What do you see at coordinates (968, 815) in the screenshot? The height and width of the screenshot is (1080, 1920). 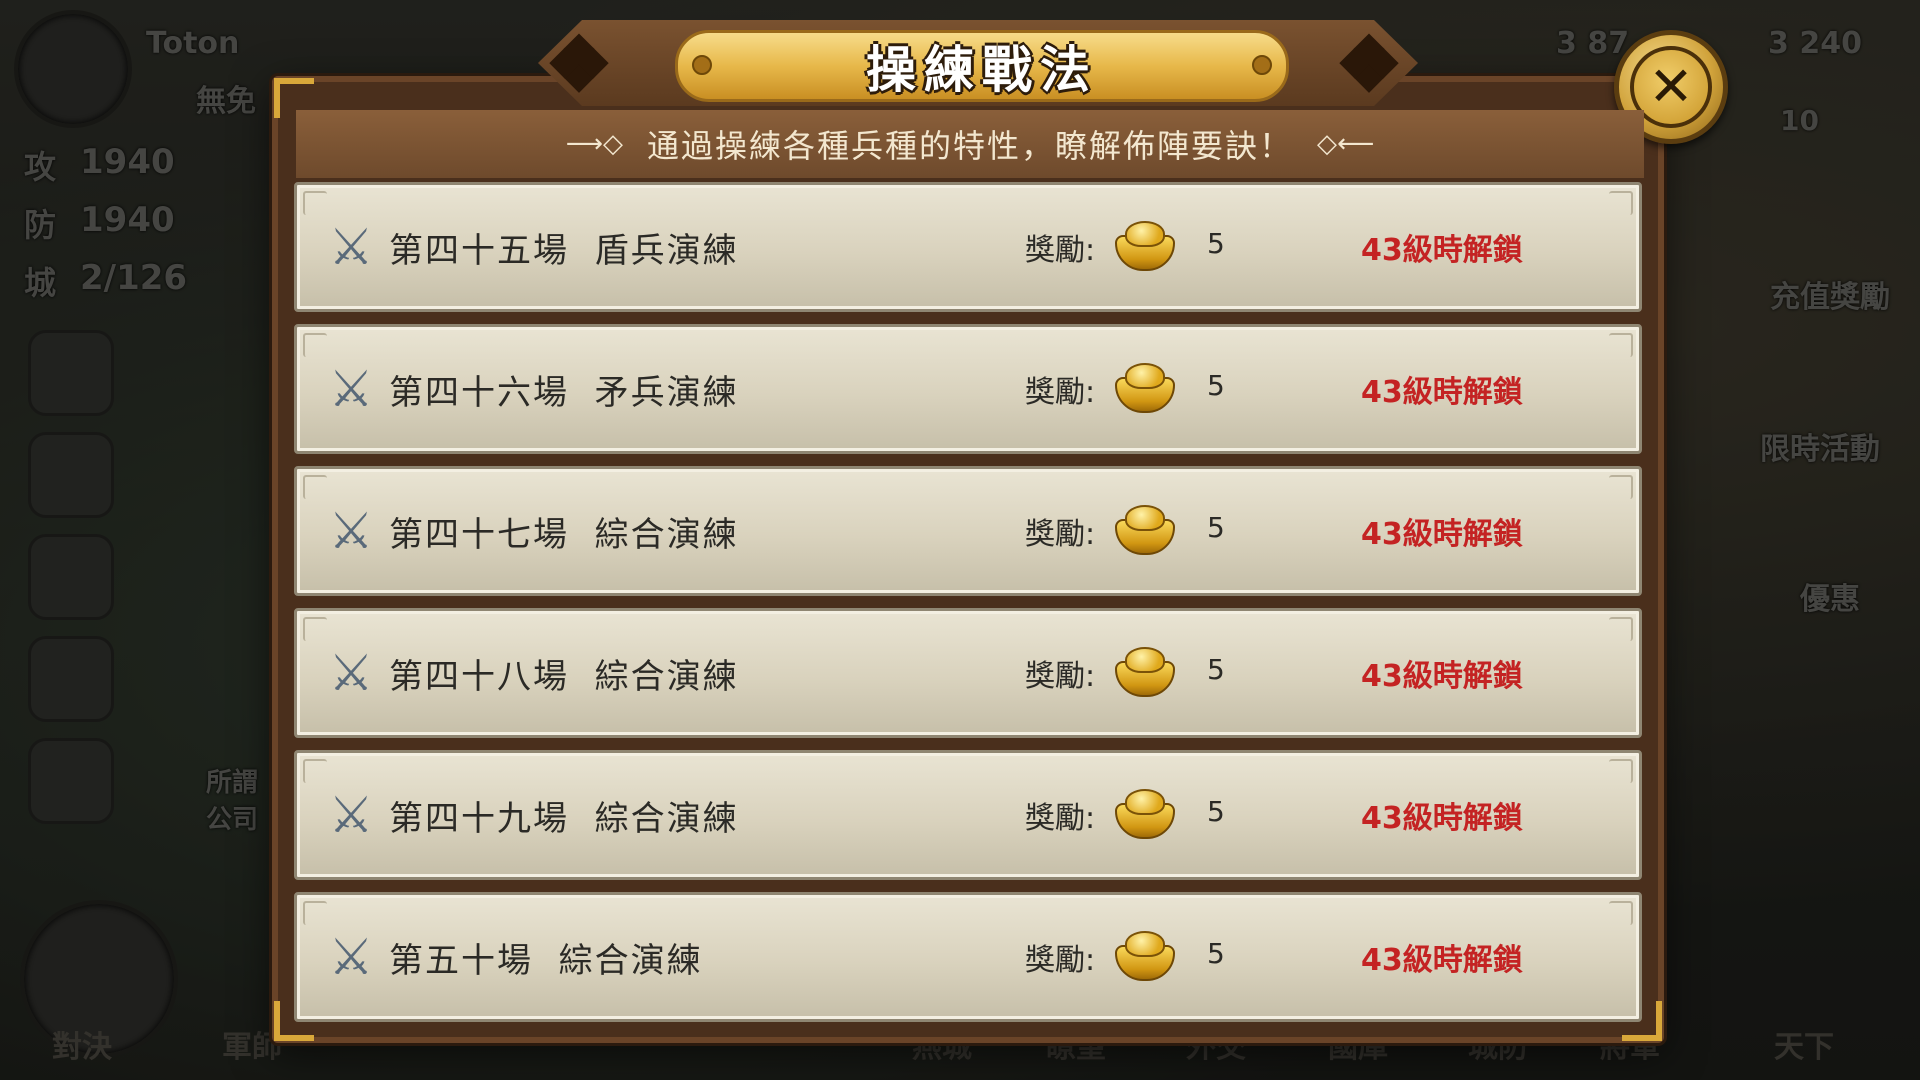 I see `training-row: ⚔ 第四十九場 綜合演練 獎勵: 5 43級時解鎖` at bounding box center [968, 815].